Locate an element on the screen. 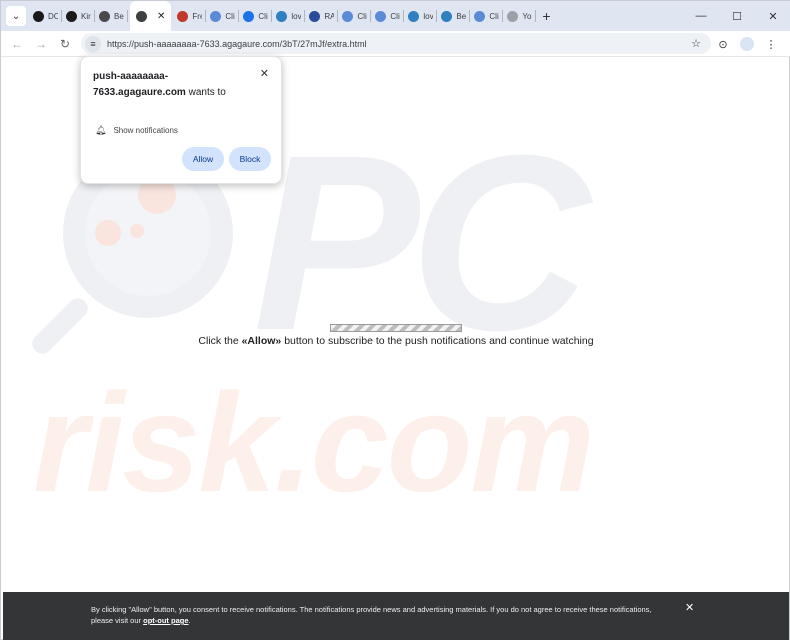 Image resolution: width=790 pixels, height=640 pixels. tab-title: Bel is located at coordinates (119, 16).